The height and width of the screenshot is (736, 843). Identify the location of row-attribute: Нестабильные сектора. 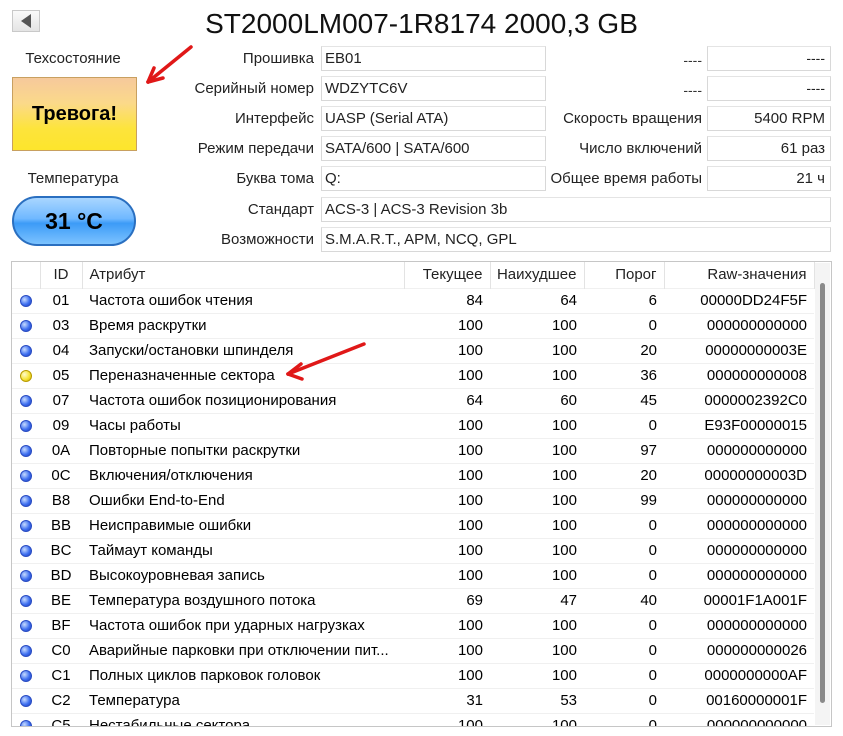
(243, 719).